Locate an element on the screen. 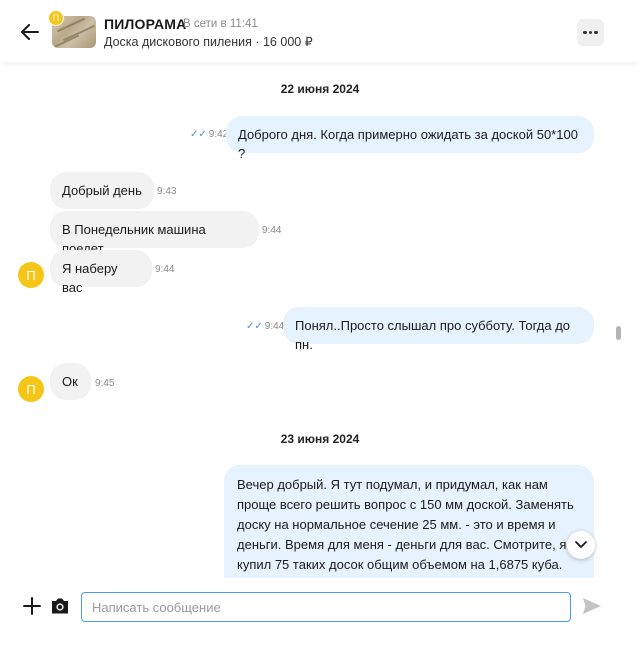  incoming-message: В Понедельник машина поедет is located at coordinates (154, 233).